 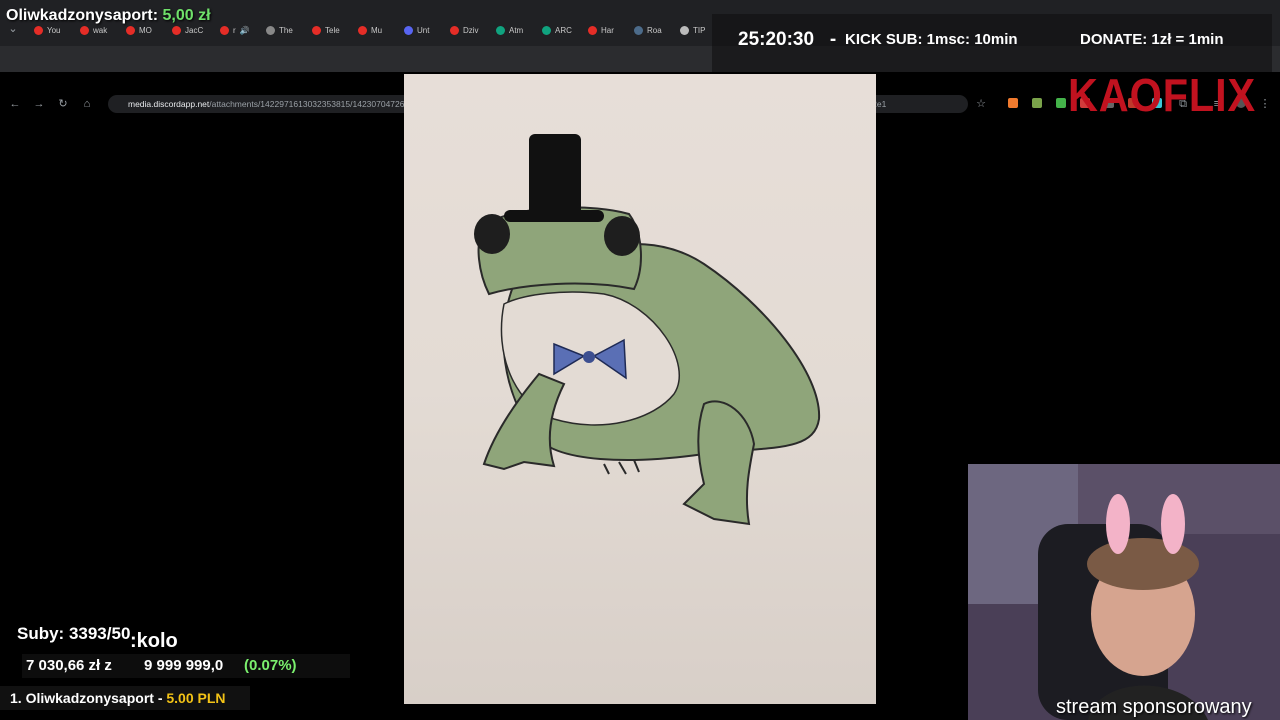 I want to click on frog-drawing, so click(x=647, y=330).